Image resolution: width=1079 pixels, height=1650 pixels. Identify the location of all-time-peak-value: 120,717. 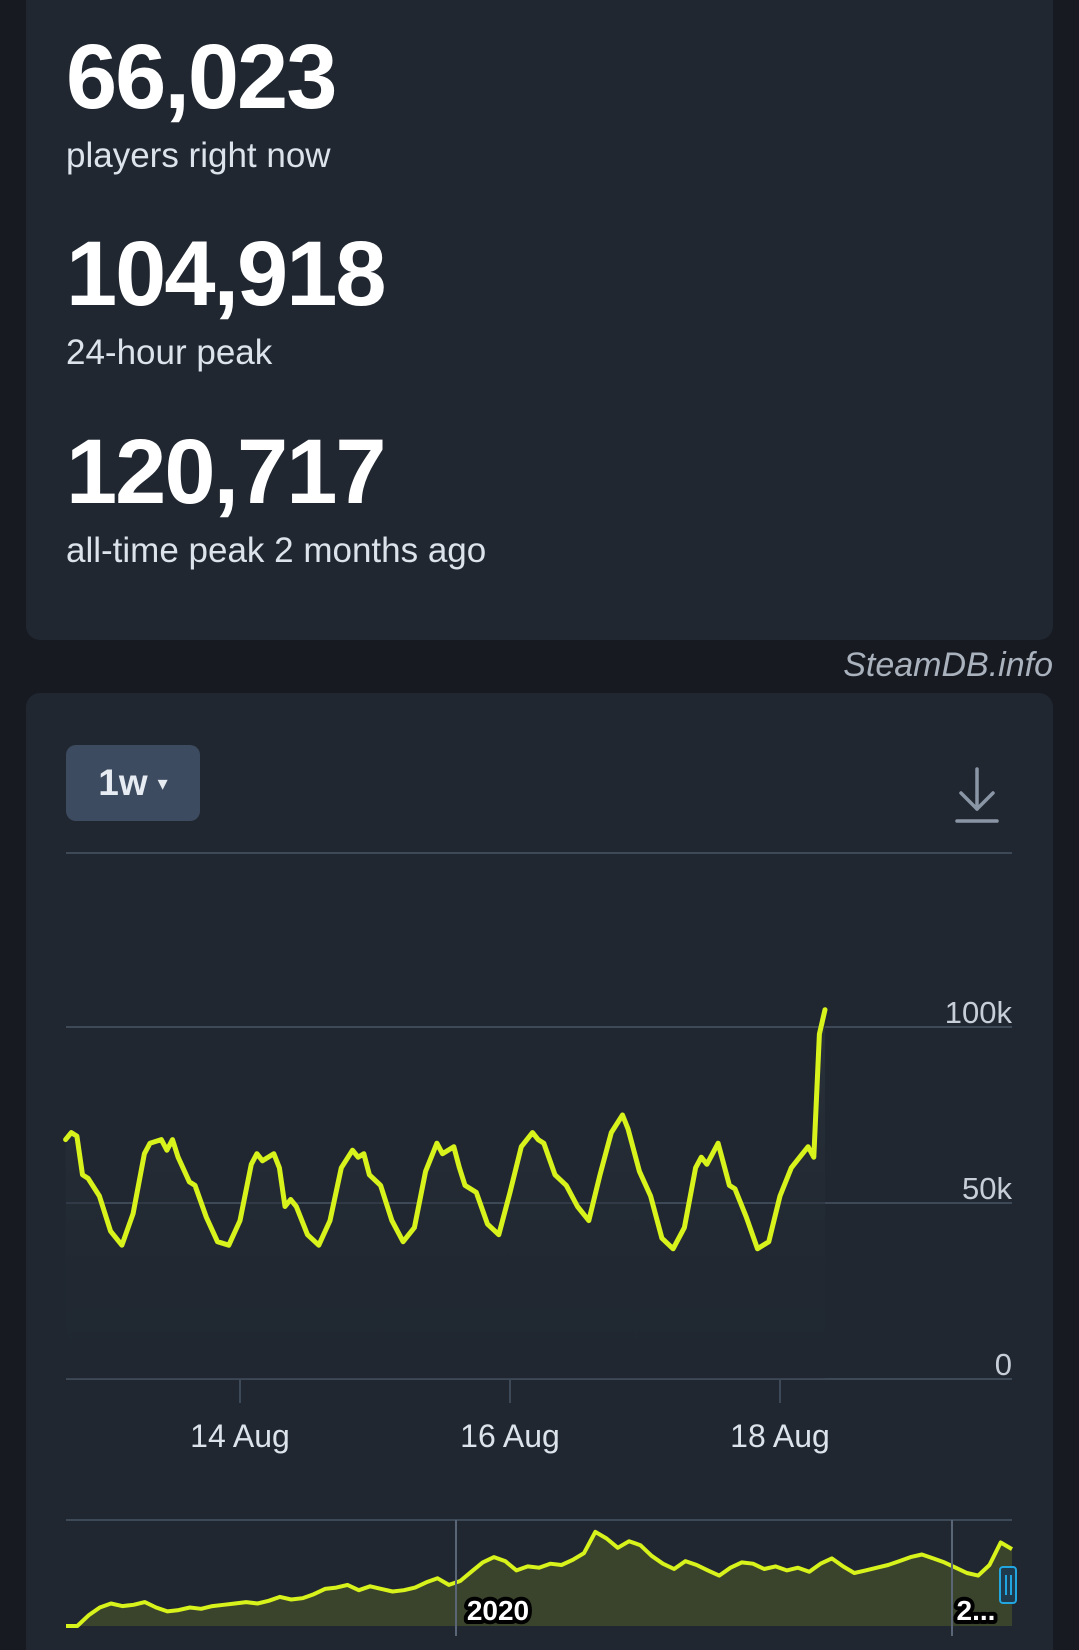
(226, 472).